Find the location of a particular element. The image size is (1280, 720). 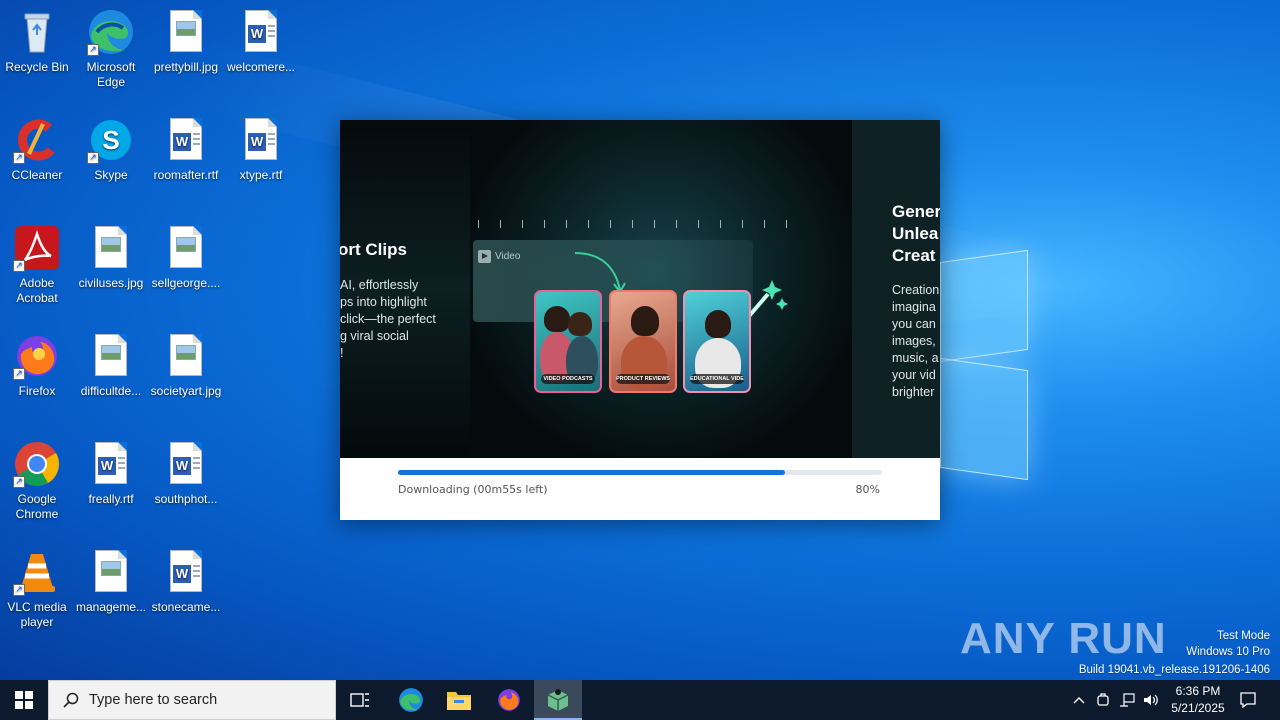

slide-text-line: your vid is located at coordinates (914, 375).